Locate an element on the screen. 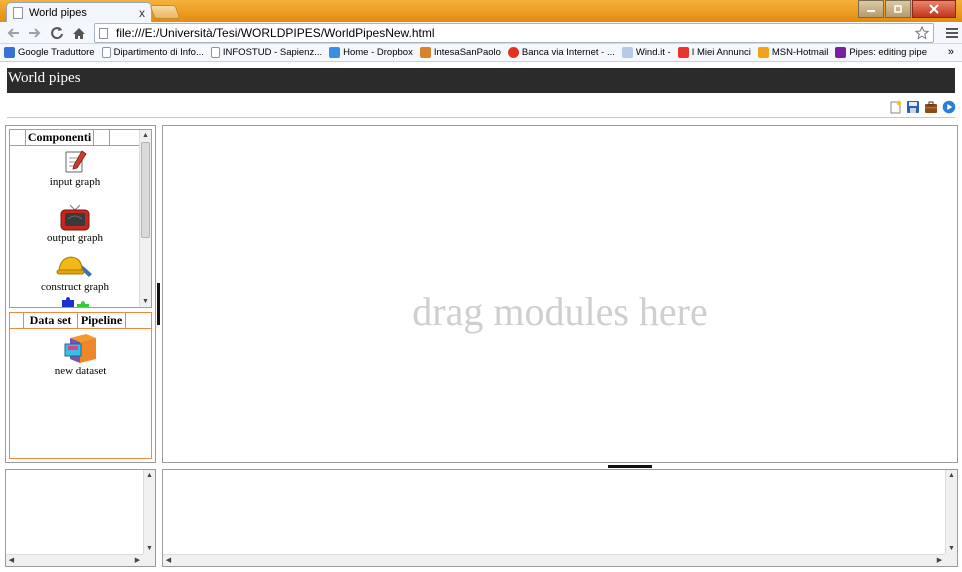 The image size is (962, 572). forward-button is located at coordinates (35, 33).